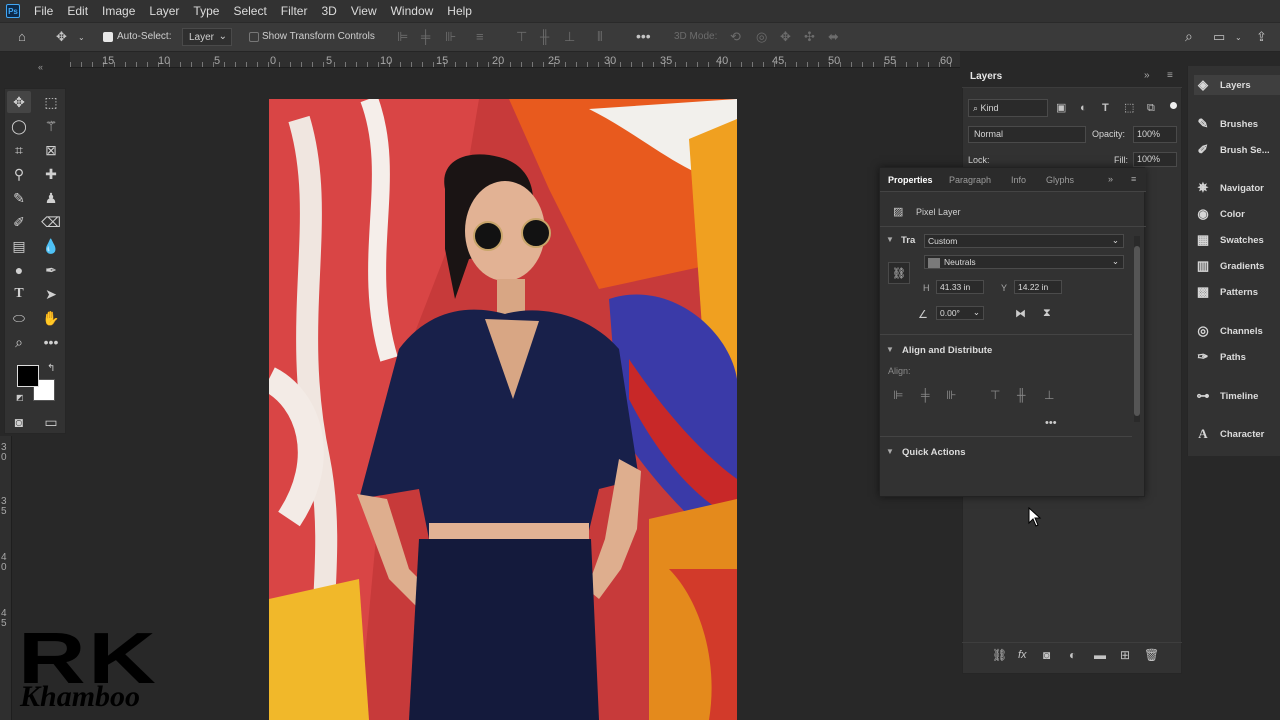 The image size is (1280, 720). I want to click on link-dimensions-icon: ⛓, so click(899, 273).